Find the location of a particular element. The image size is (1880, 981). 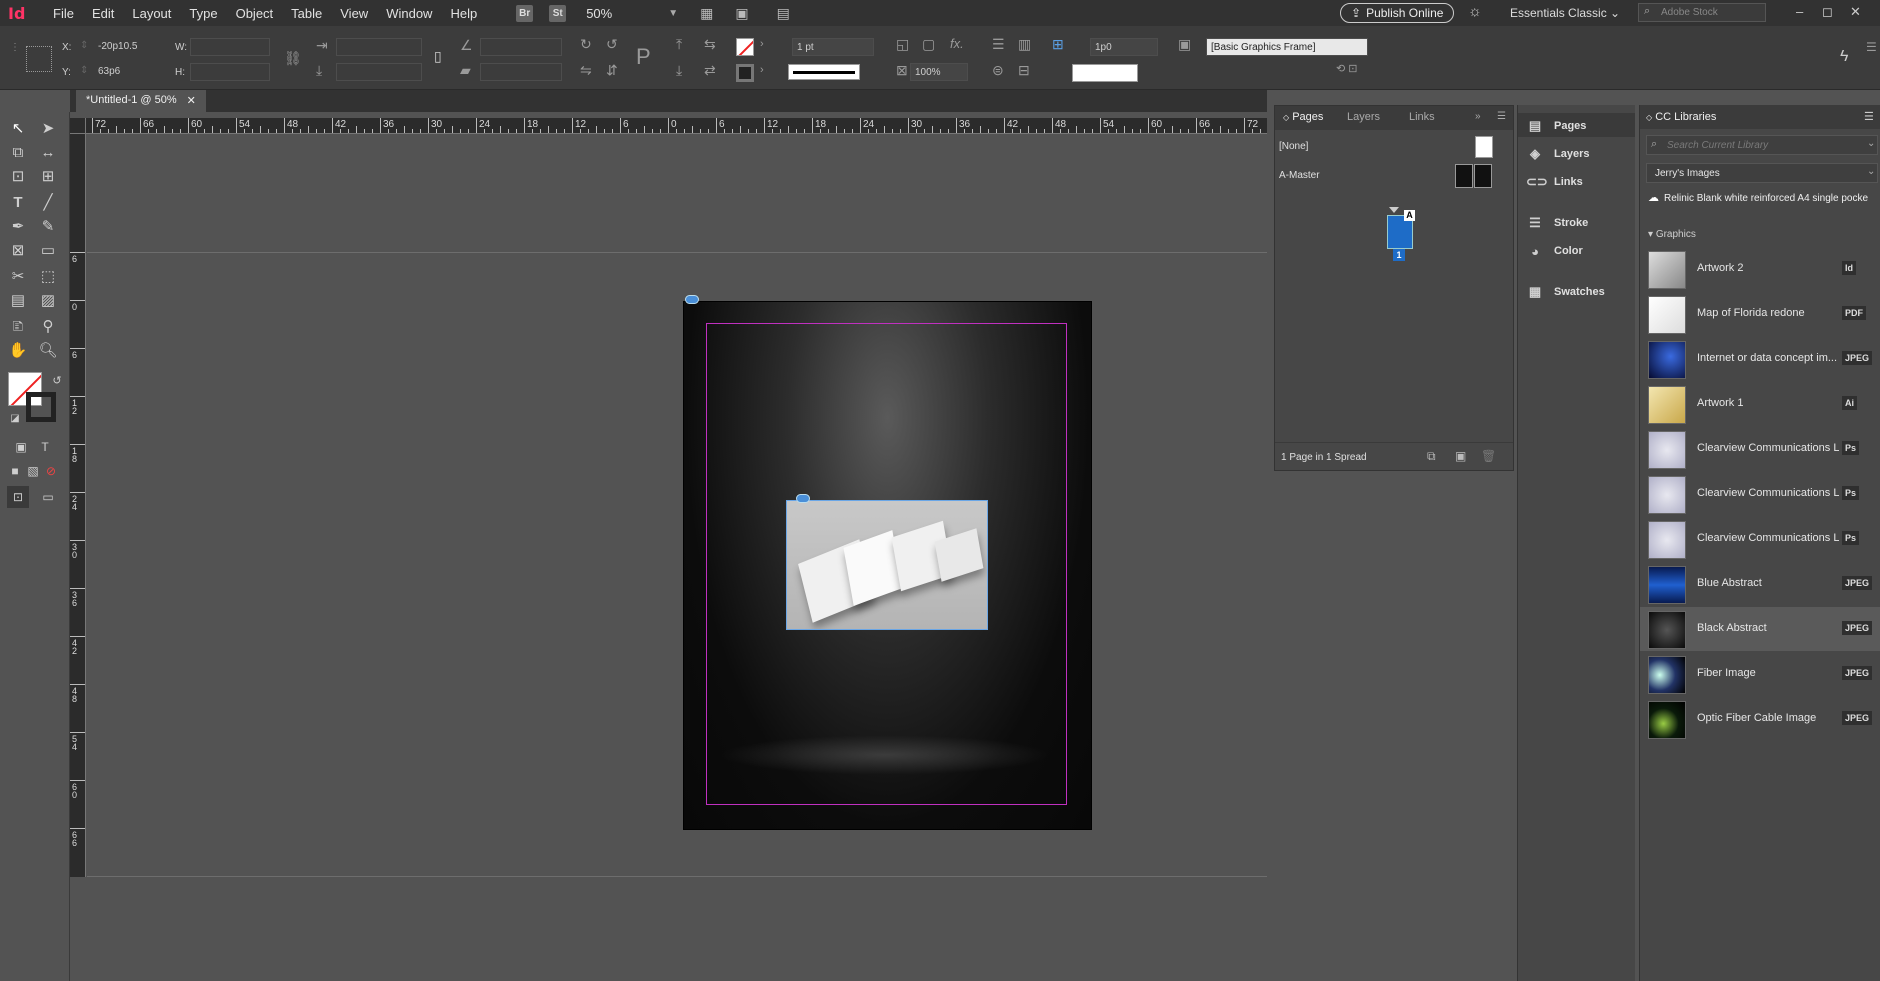

rotate-cw-icon: ↻ is located at coordinates (586, 44).